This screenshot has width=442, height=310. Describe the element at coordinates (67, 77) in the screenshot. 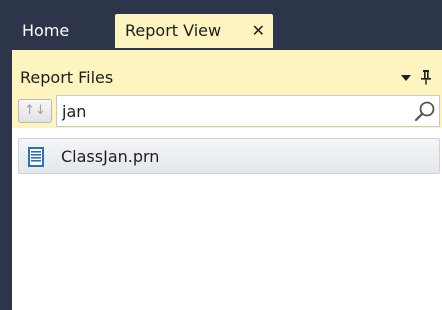

I see `panel-title: Report Files` at that location.